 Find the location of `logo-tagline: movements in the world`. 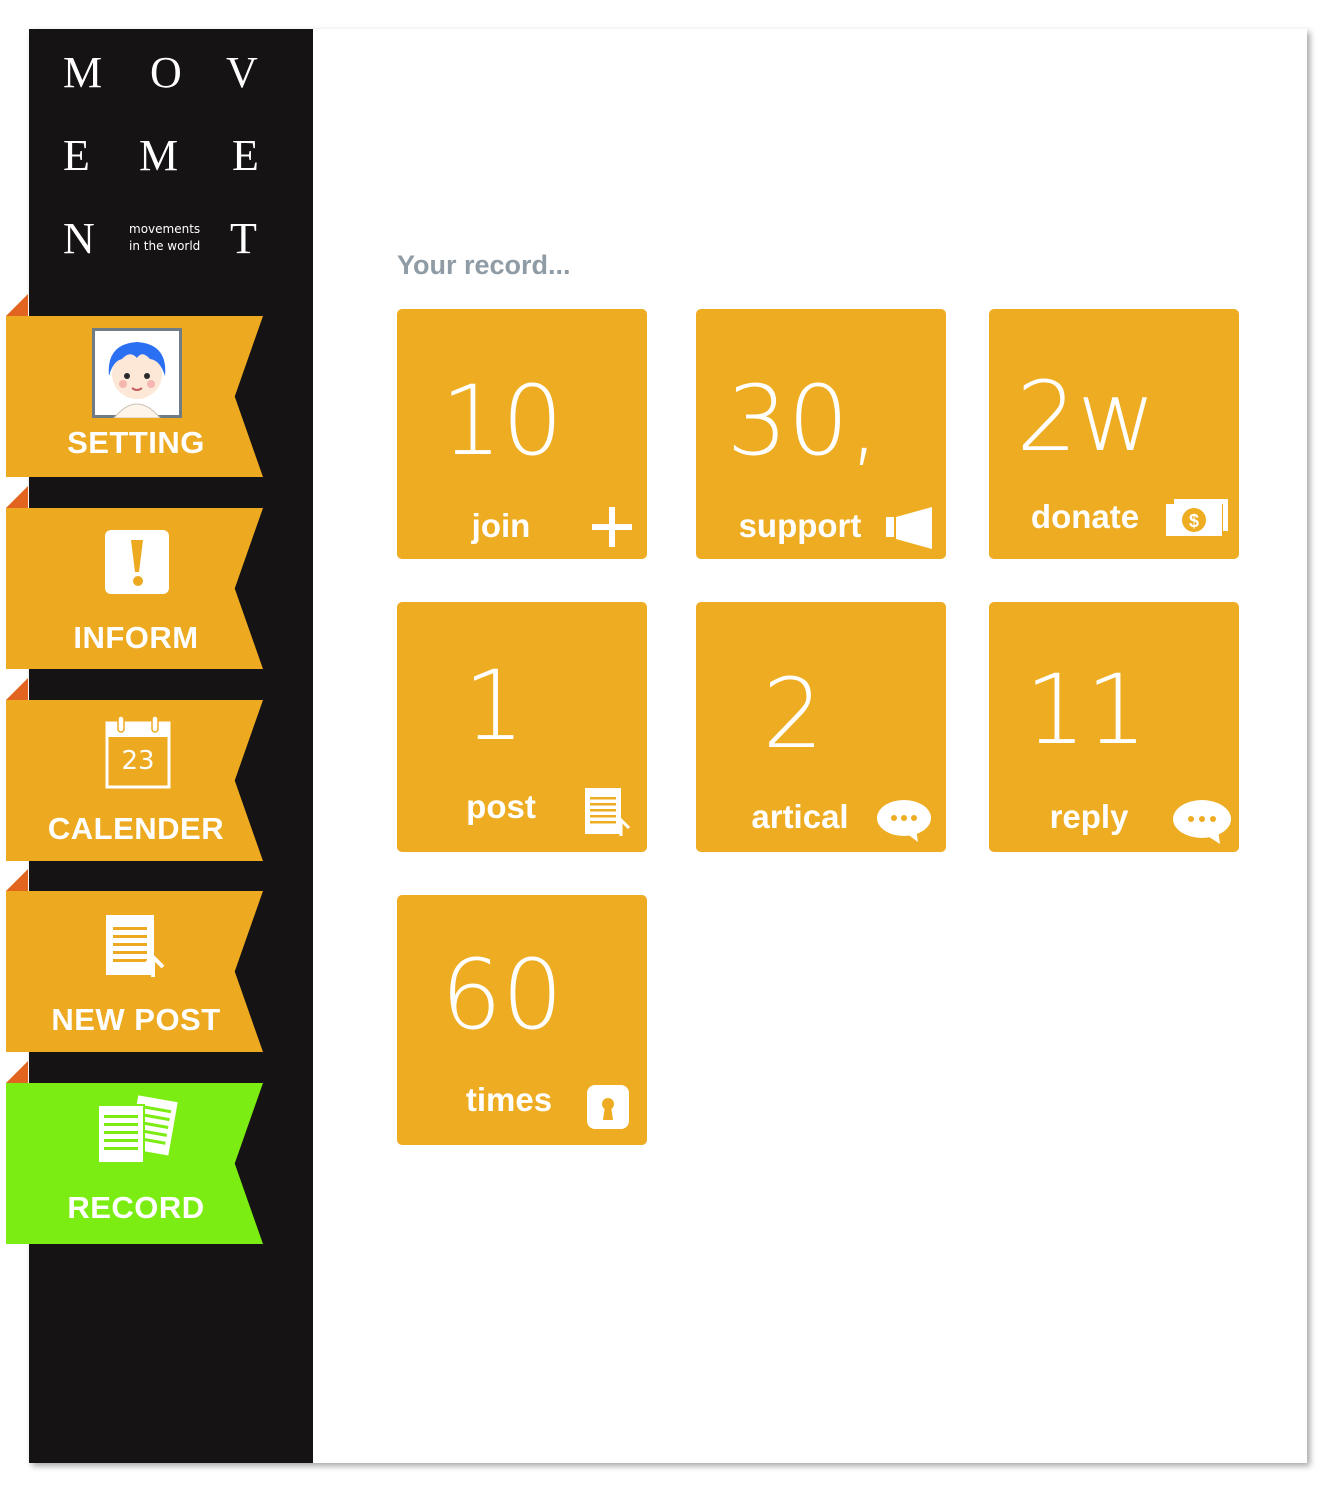

logo-tagline: movements in the world is located at coordinates (164, 238).